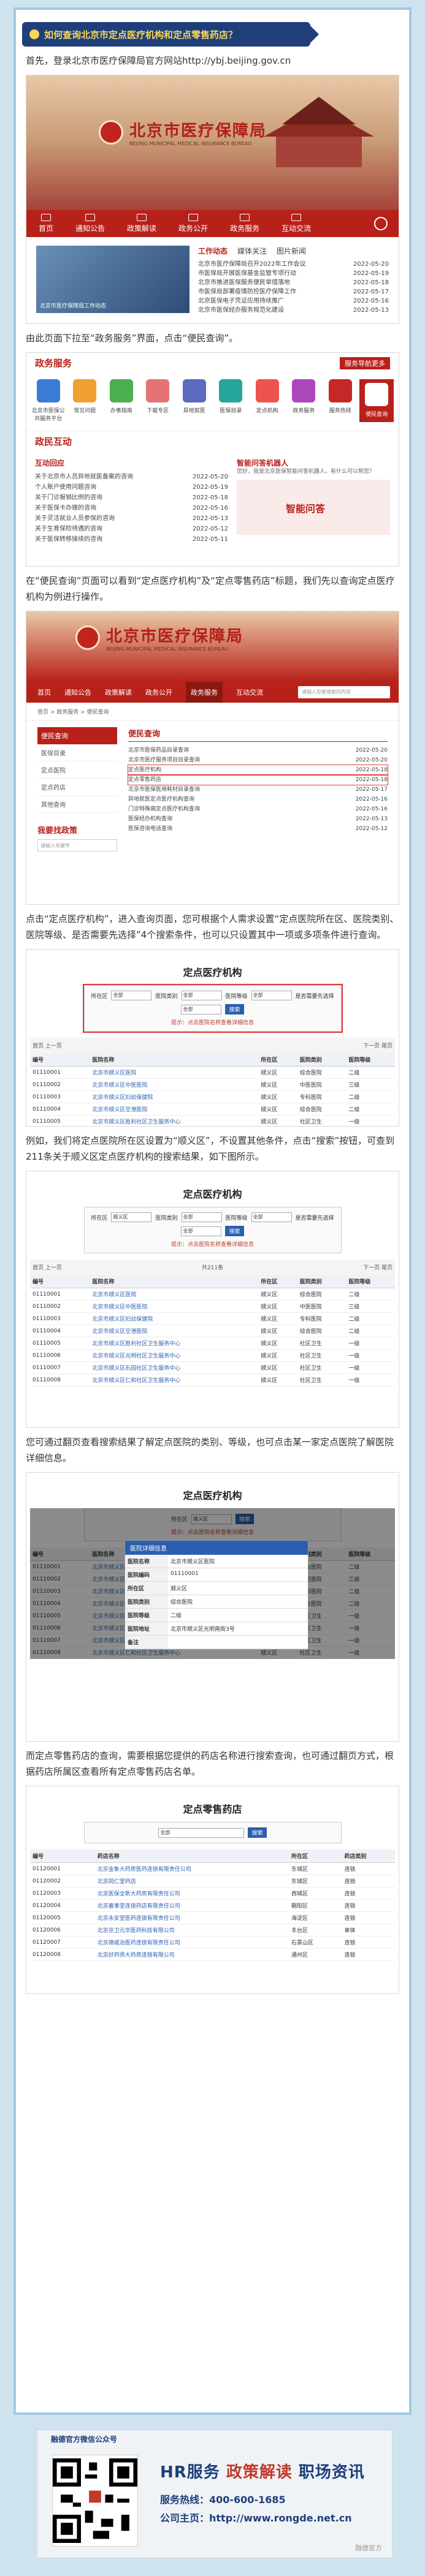  Describe the element at coordinates (212, 1917) in the screenshot. I see `table-row: 01120005 北京永安堂医药连锁有限责任公司 海淀区 连锁` at that location.